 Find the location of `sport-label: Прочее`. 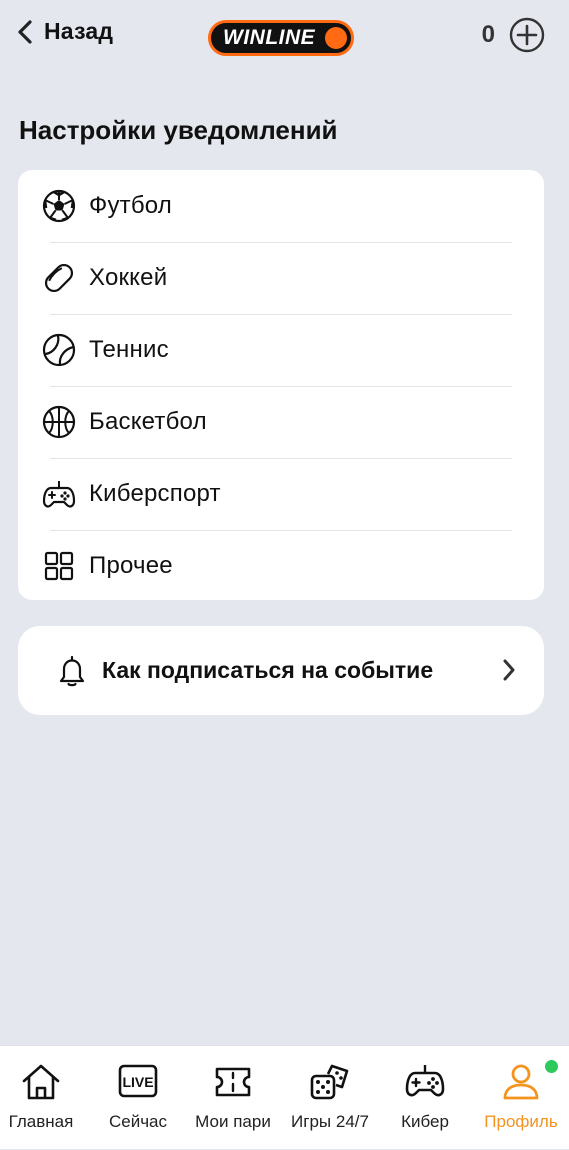

sport-label: Прочее is located at coordinates (131, 565).